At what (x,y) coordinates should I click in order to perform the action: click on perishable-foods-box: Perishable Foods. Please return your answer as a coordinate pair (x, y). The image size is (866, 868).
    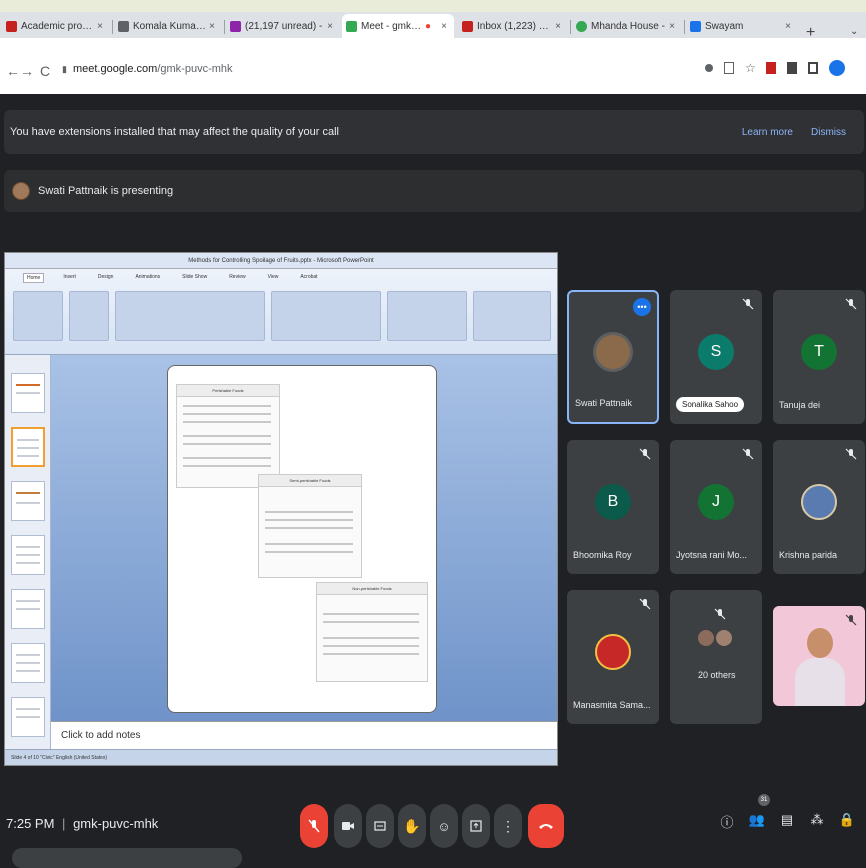
    Looking at the image, I should click on (228, 436).